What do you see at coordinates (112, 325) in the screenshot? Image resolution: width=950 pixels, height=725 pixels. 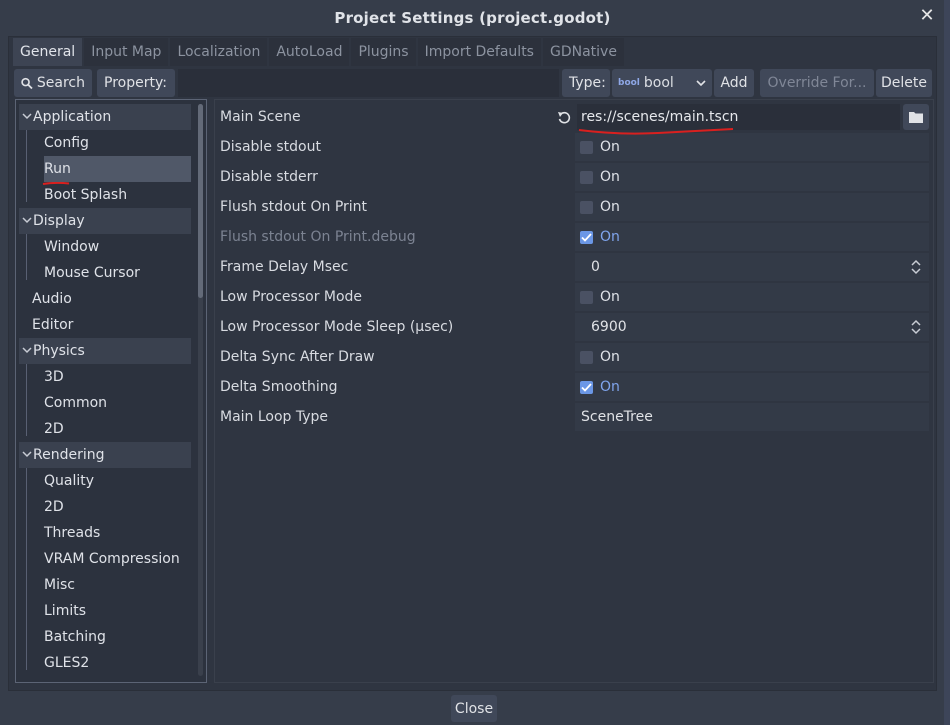 I see `tree-section-editor: Editor` at bounding box center [112, 325].